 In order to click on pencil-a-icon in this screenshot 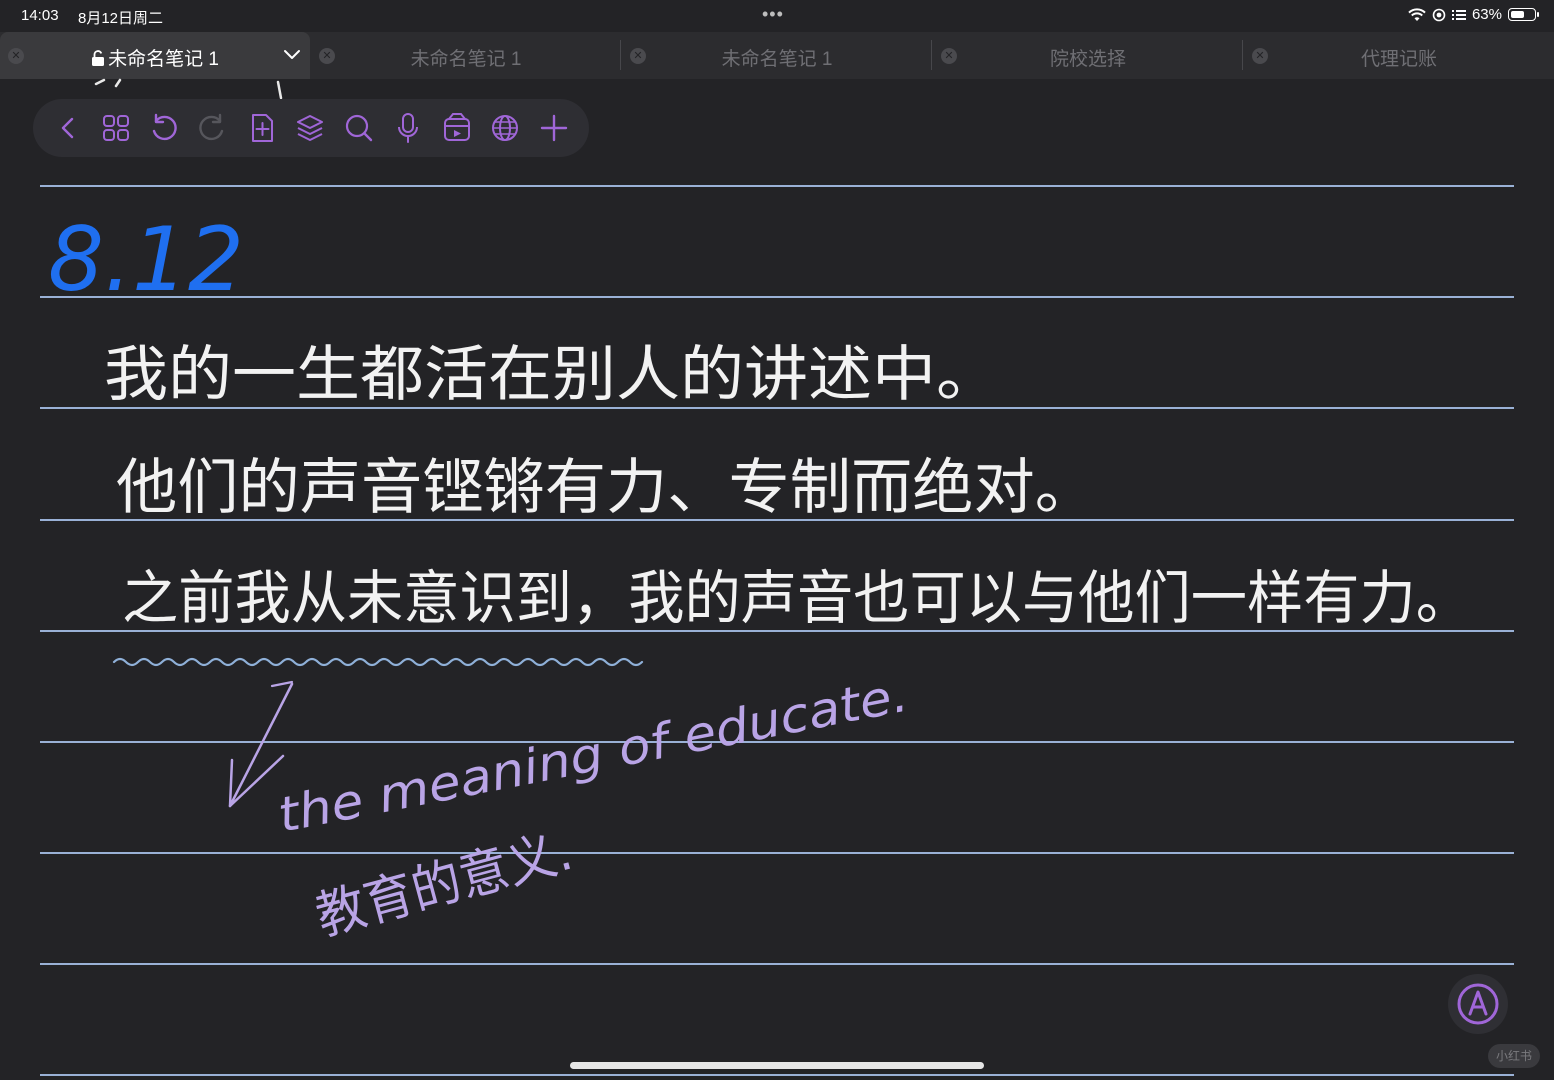, I will do `click(1478, 1004)`.